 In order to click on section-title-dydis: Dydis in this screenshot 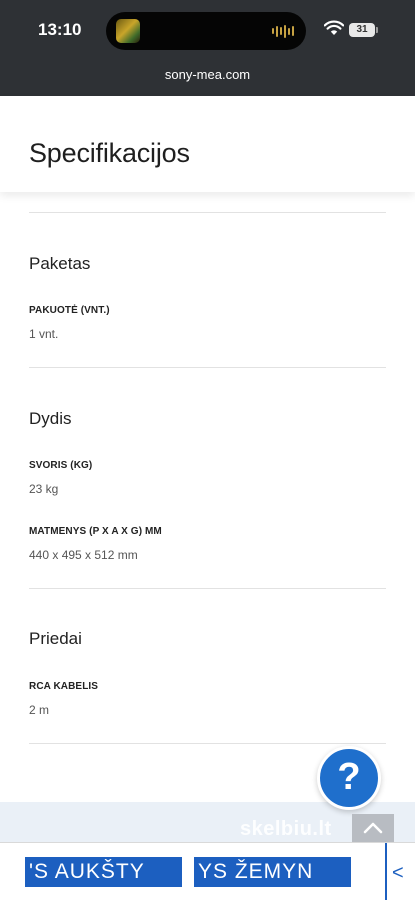, I will do `click(50, 418)`.